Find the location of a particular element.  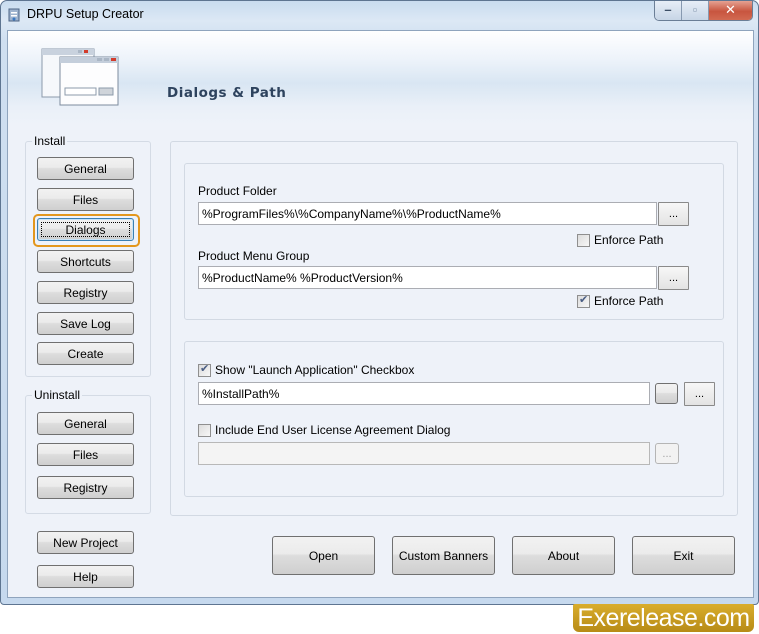

product-folder-enforce-label: Enforce Path is located at coordinates (629, 240).